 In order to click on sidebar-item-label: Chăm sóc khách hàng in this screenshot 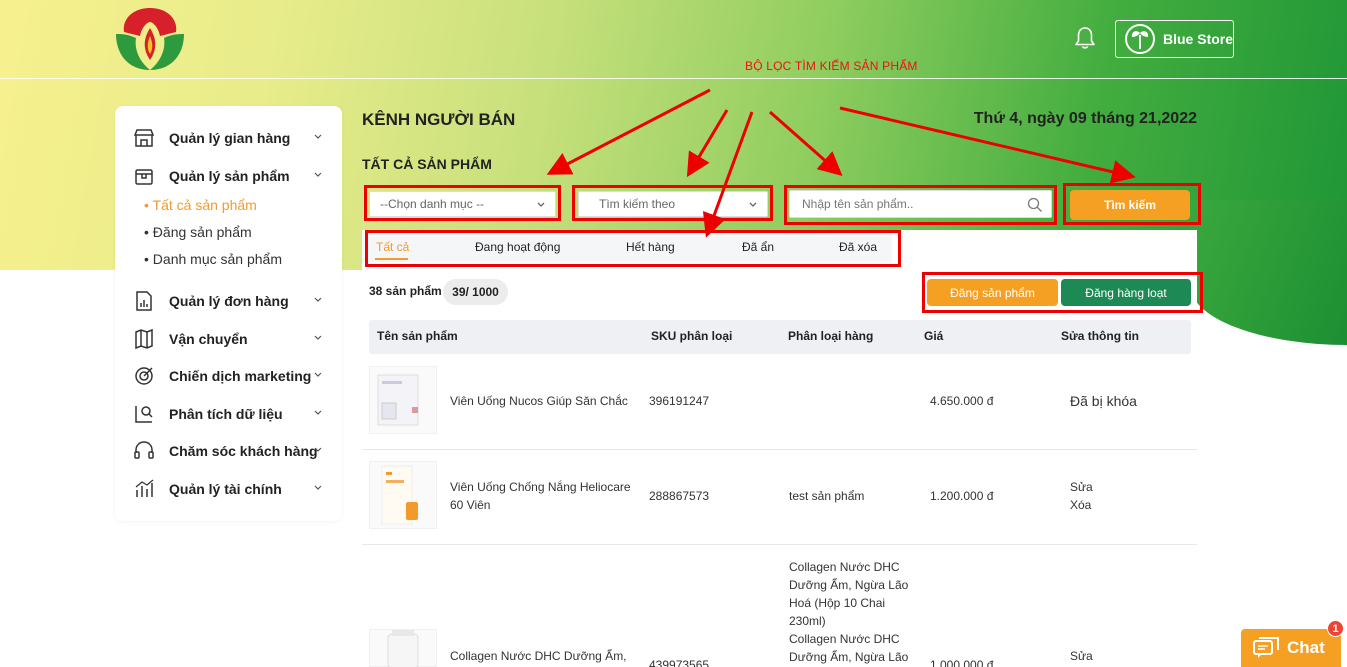, I will do `click(243, 451)`.